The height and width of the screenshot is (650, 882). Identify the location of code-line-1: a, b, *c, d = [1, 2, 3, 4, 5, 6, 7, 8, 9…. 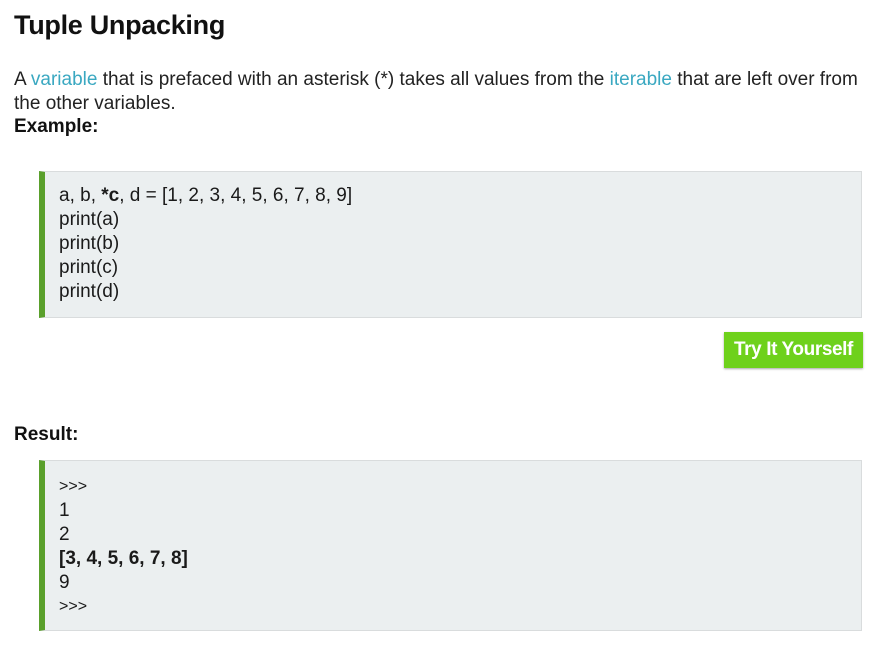
(460, 196).